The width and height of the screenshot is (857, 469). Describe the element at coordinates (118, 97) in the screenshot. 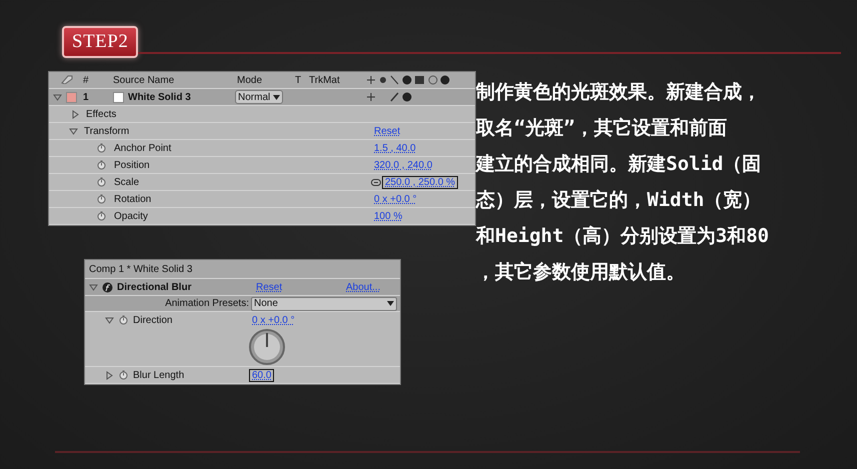

I see `solid-thumbnail` at that location.